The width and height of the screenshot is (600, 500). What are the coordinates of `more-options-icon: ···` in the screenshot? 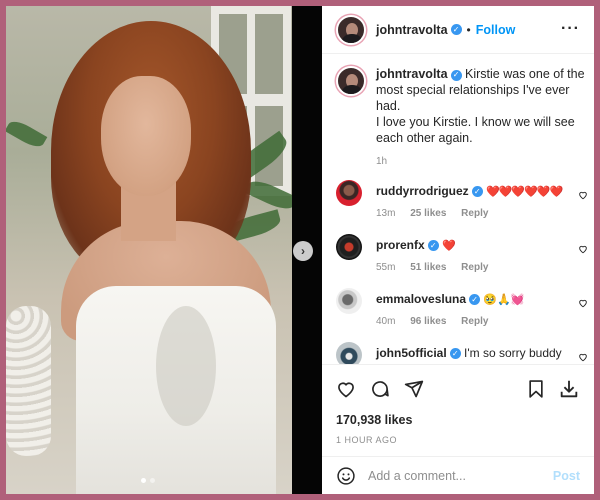 It's located at (570, 29).